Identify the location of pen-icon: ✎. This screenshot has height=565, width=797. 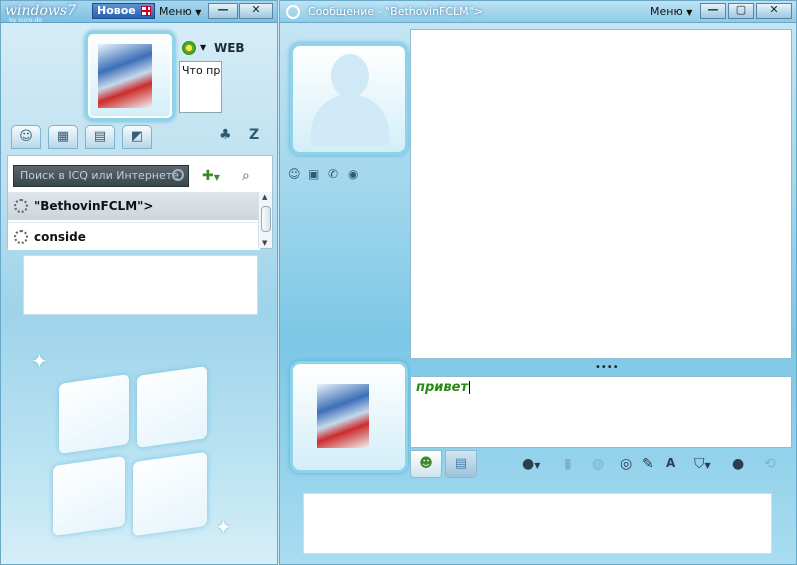
(648, 464).